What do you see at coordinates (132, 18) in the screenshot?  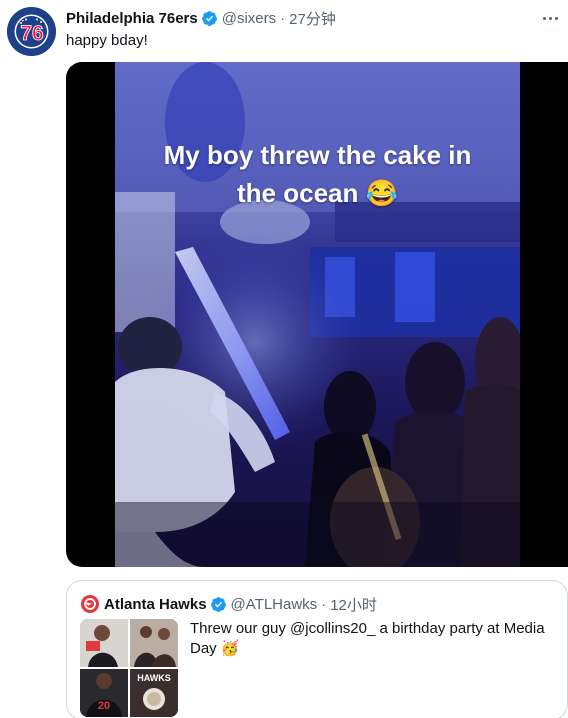 I see `author-name: Philadelphia 76ers` at bounding box center [132, 18].